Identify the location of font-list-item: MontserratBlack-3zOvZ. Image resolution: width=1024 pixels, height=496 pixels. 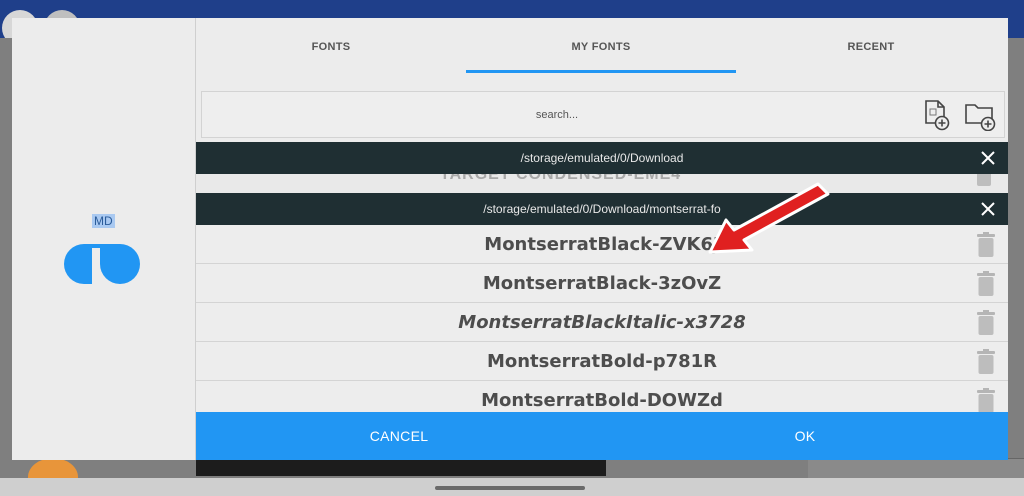
(602, 283).